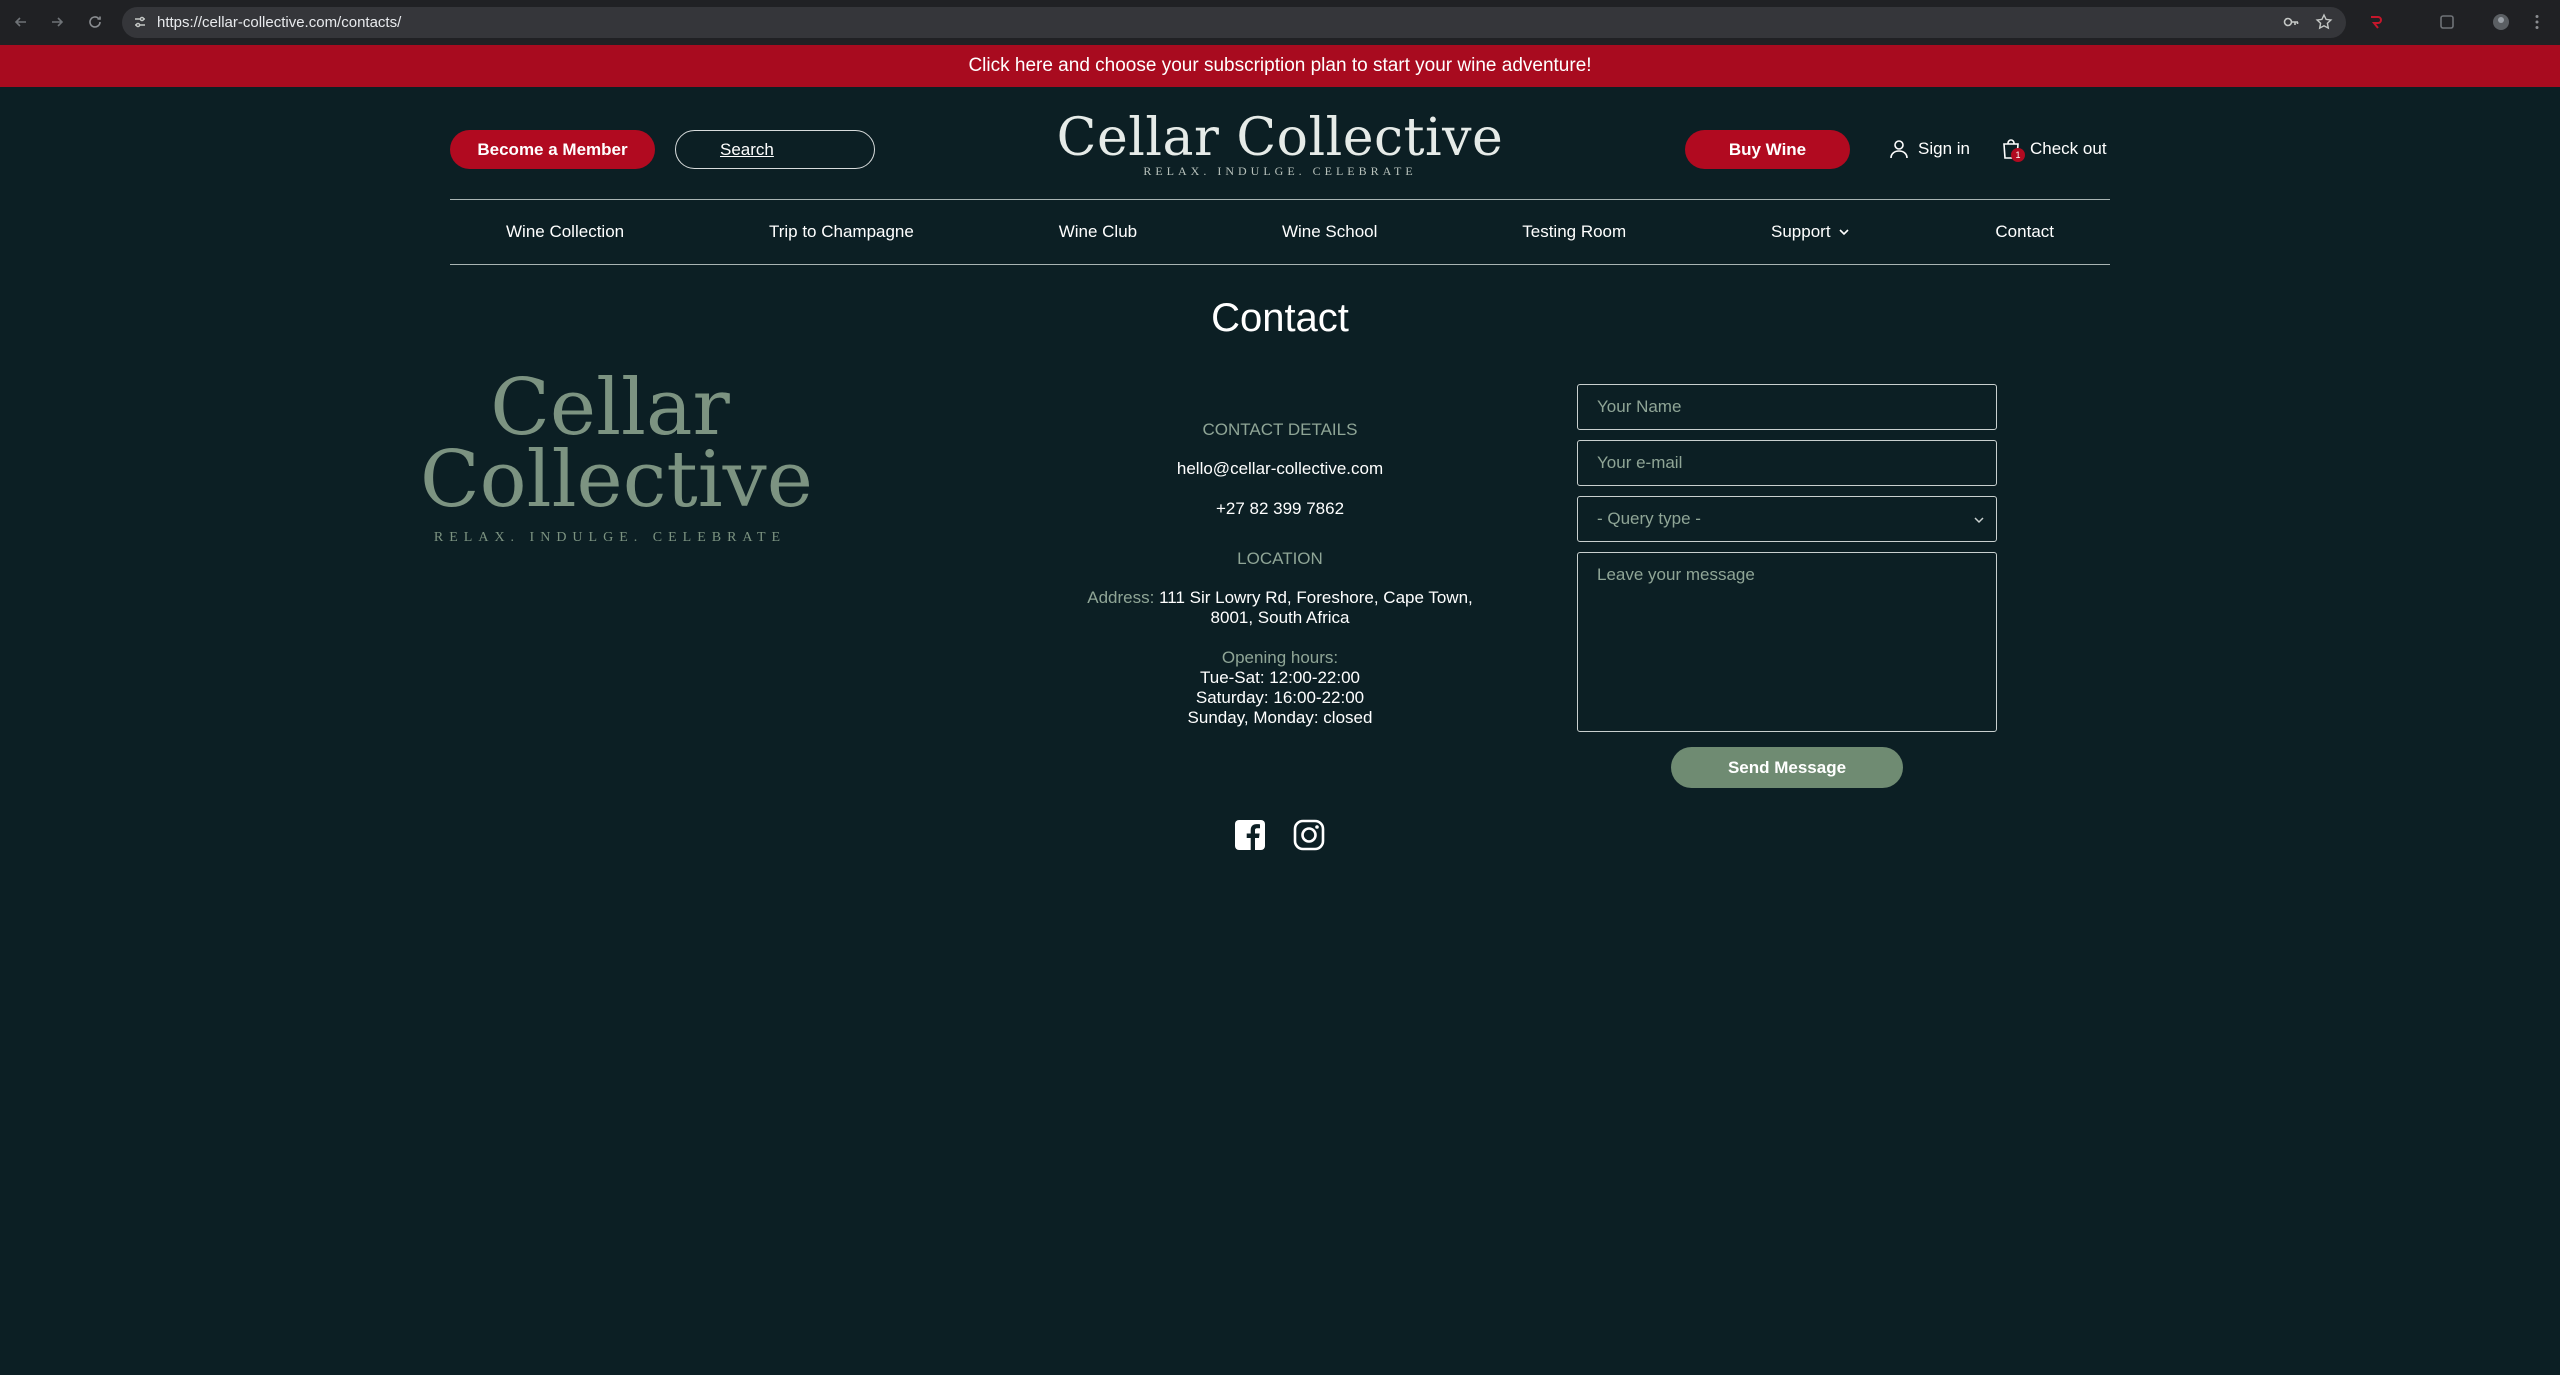 The image size is (2560, 1375). Describe the element at coordinates (279, 22) in the screenshot. I see `url-text: https://cellar-collective.com/contacts/` at that location.